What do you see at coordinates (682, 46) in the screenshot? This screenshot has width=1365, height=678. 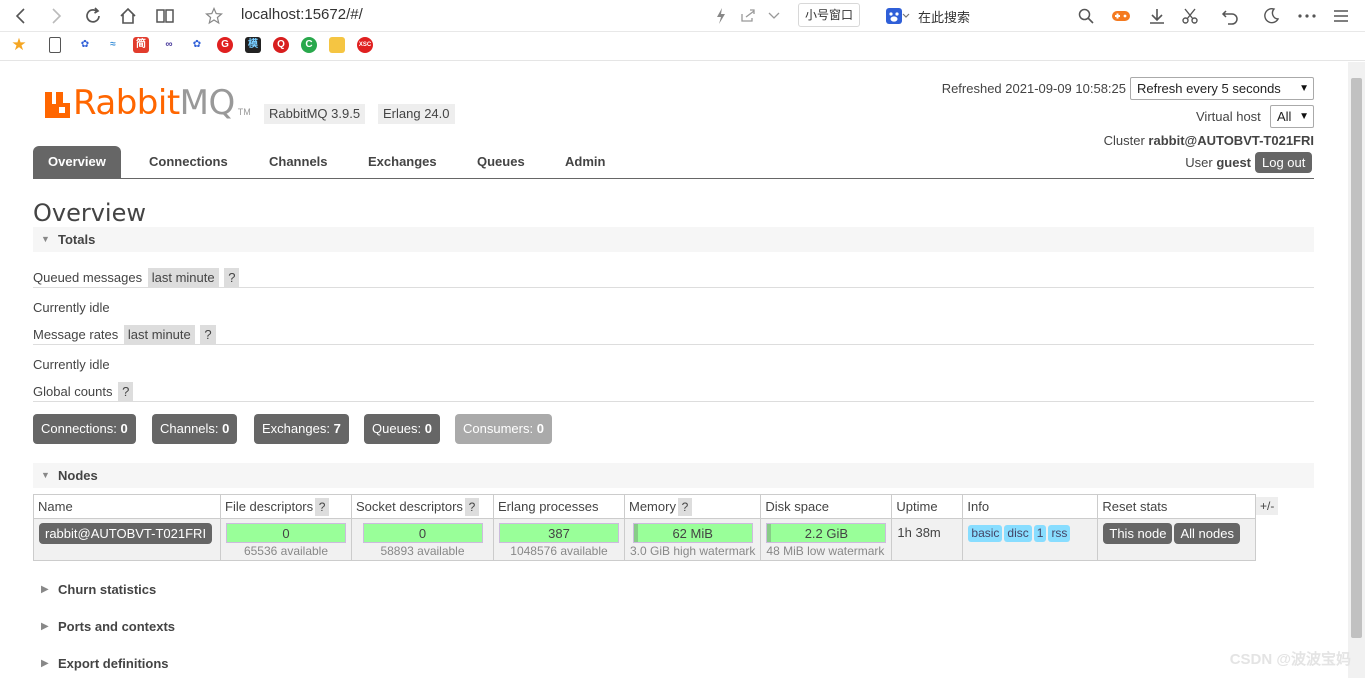 I see `bookmarks-bar: ★ ✿ ≈ 简 ∞ ✿ G 模 Q C XSC` at bounding box center [682, 46].